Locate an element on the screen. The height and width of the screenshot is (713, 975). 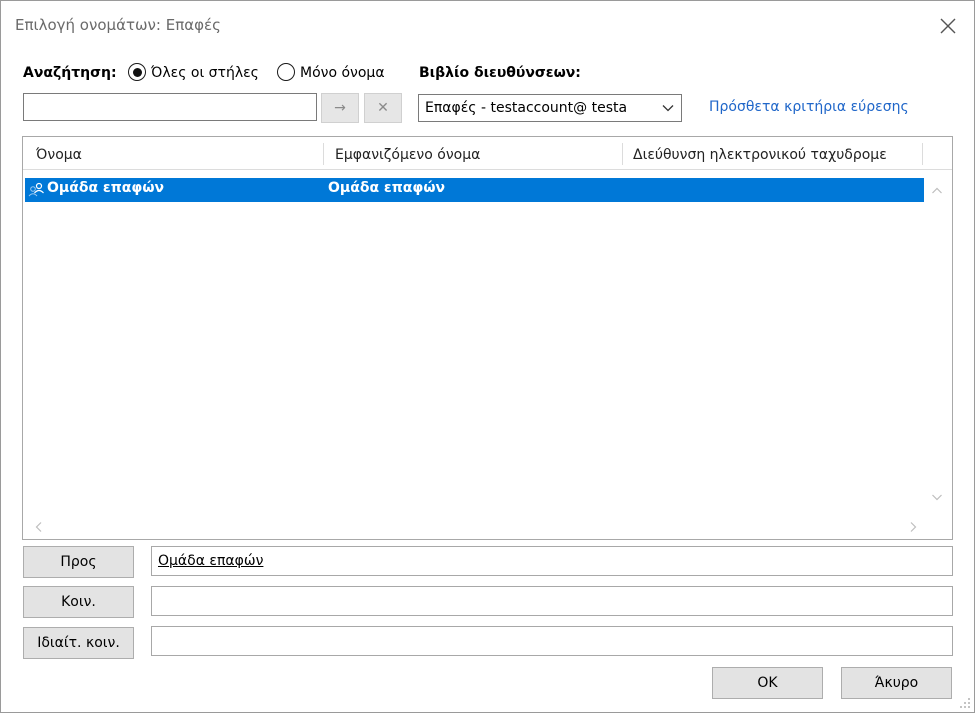
search-input is located at coordinates (170, 107).